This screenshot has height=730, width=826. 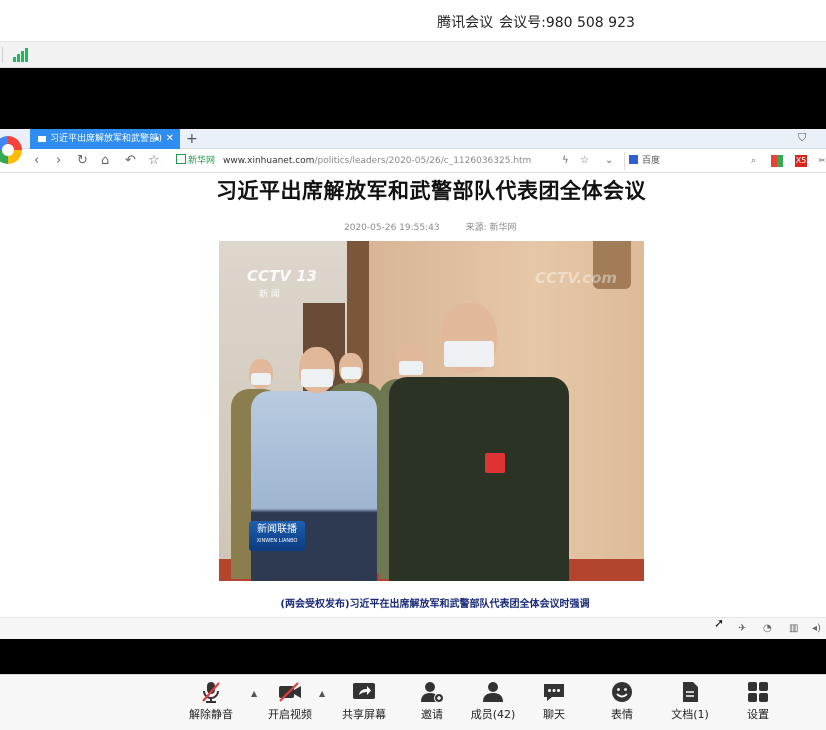 I want to click on speed-icon: ◔, so click(x=767, y=628).